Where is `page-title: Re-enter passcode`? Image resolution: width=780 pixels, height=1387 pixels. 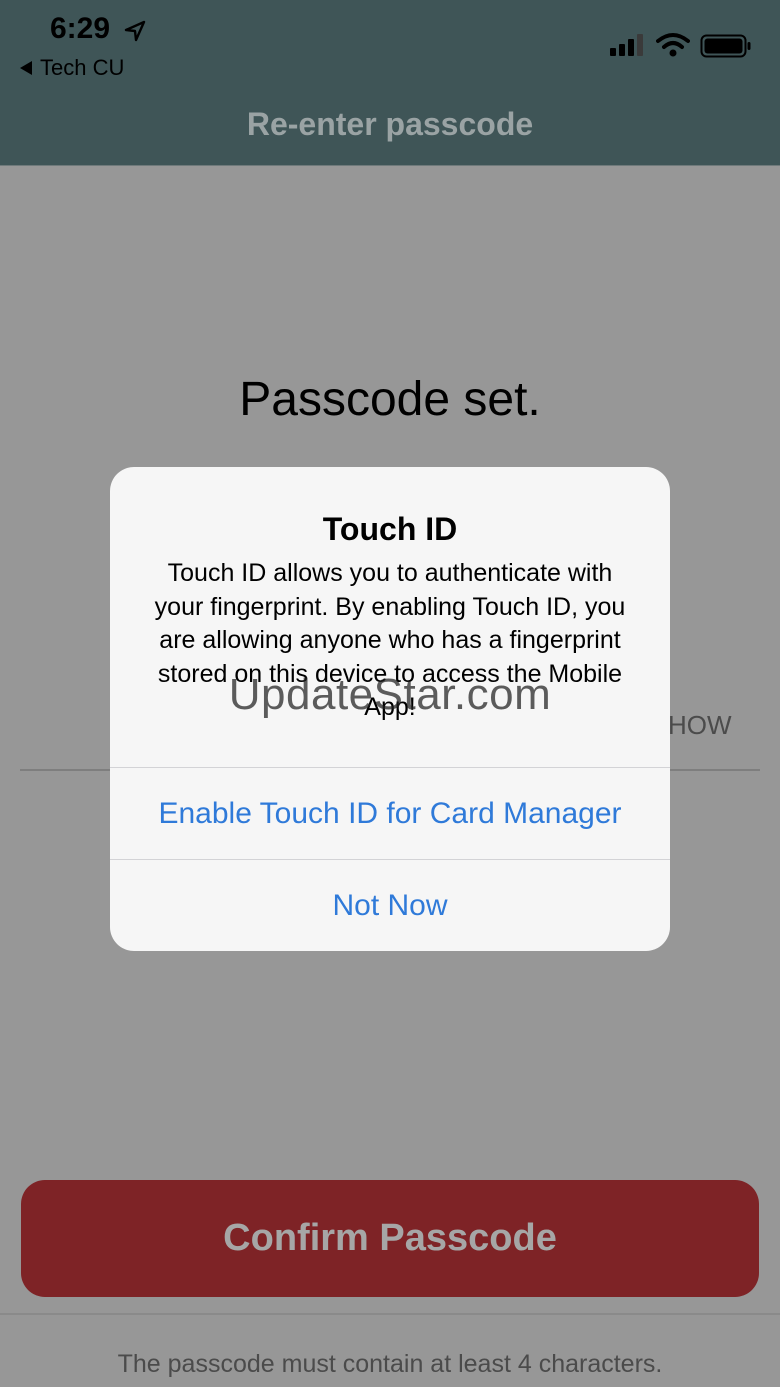 page-title: Re-enter passcode is located at coordinates (390, 124).